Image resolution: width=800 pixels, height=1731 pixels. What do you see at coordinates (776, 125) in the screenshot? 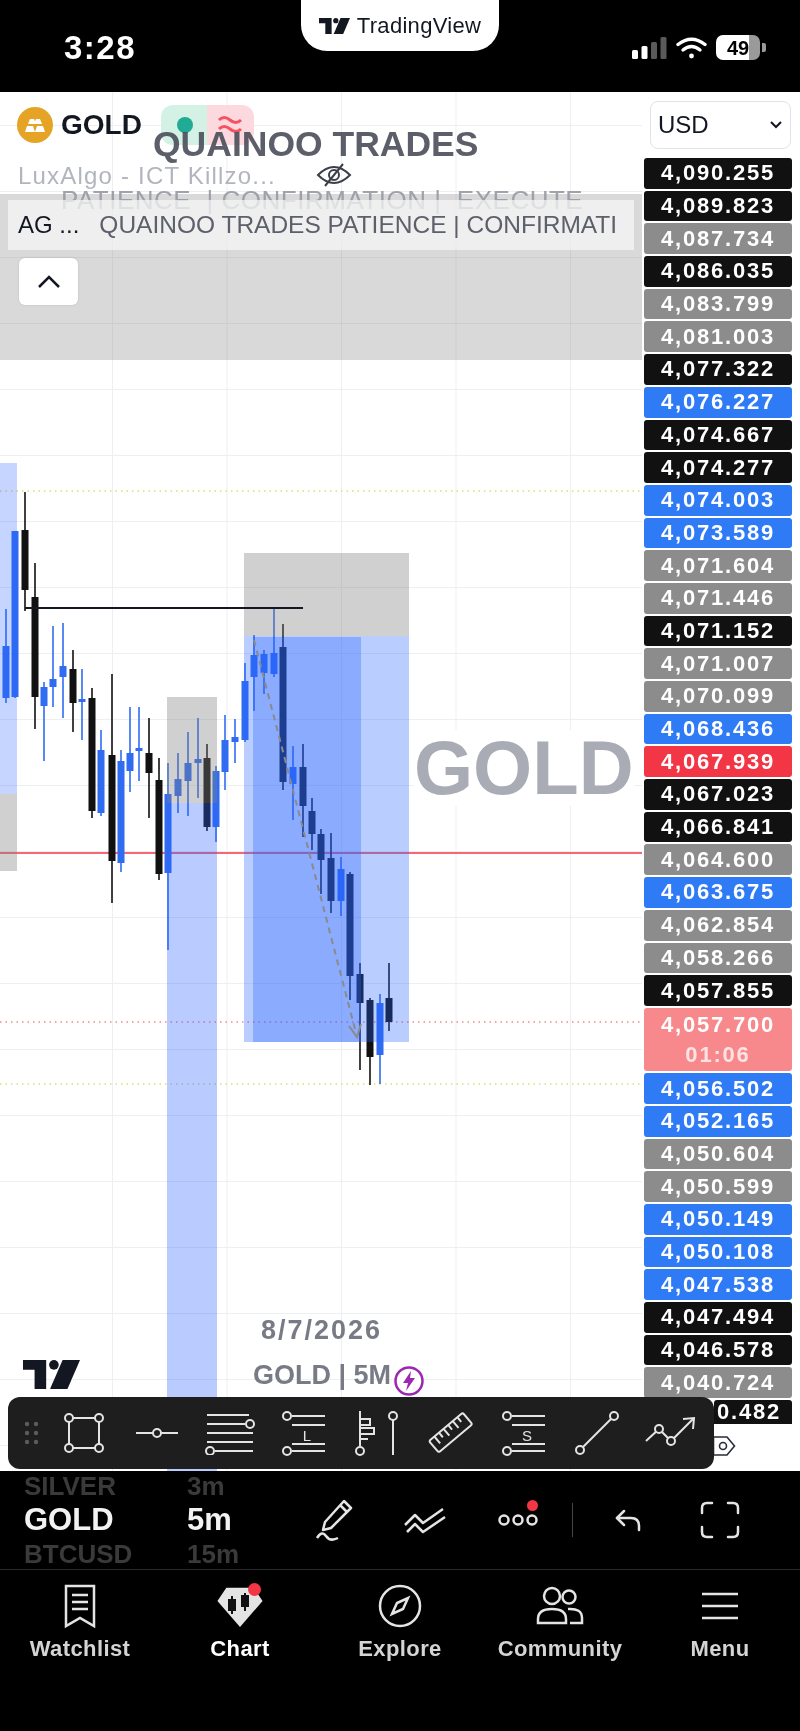
I see `chevron-down-icon` at bounding box center [776, 125].